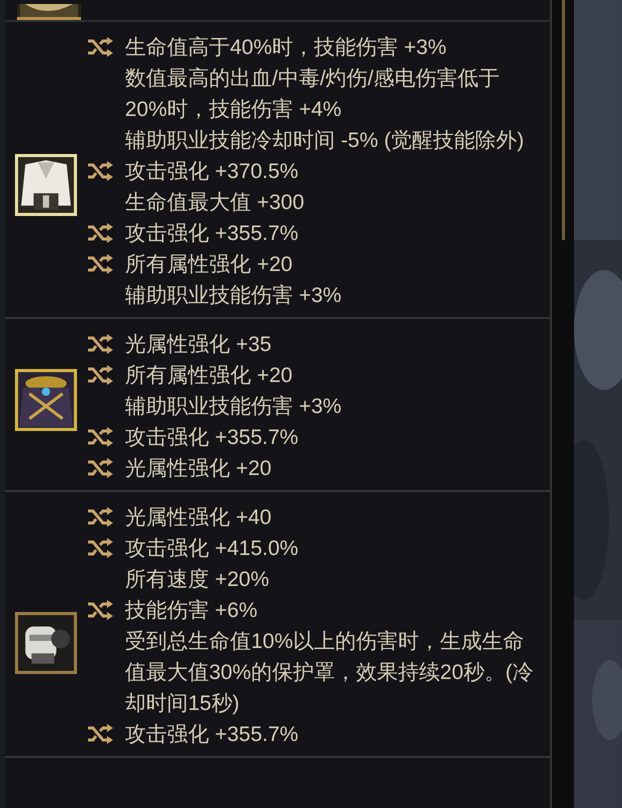 This screenshot has height=808, width=622. Describe the element at coordinates (563, 120) in the screenshot. I see `scrollbar` at that location.